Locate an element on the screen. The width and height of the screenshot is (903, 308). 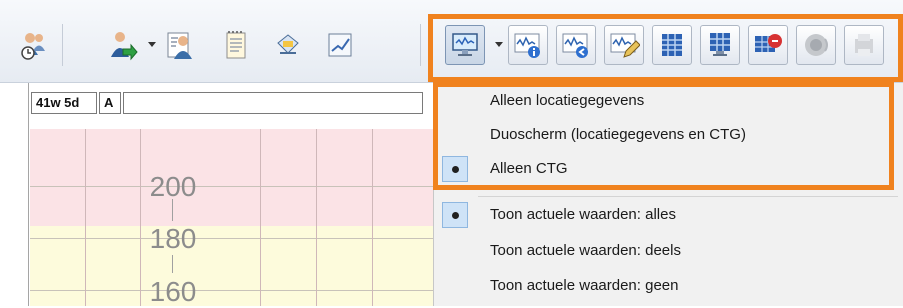
monitor-grid-button is located at coordinates (720, 45).